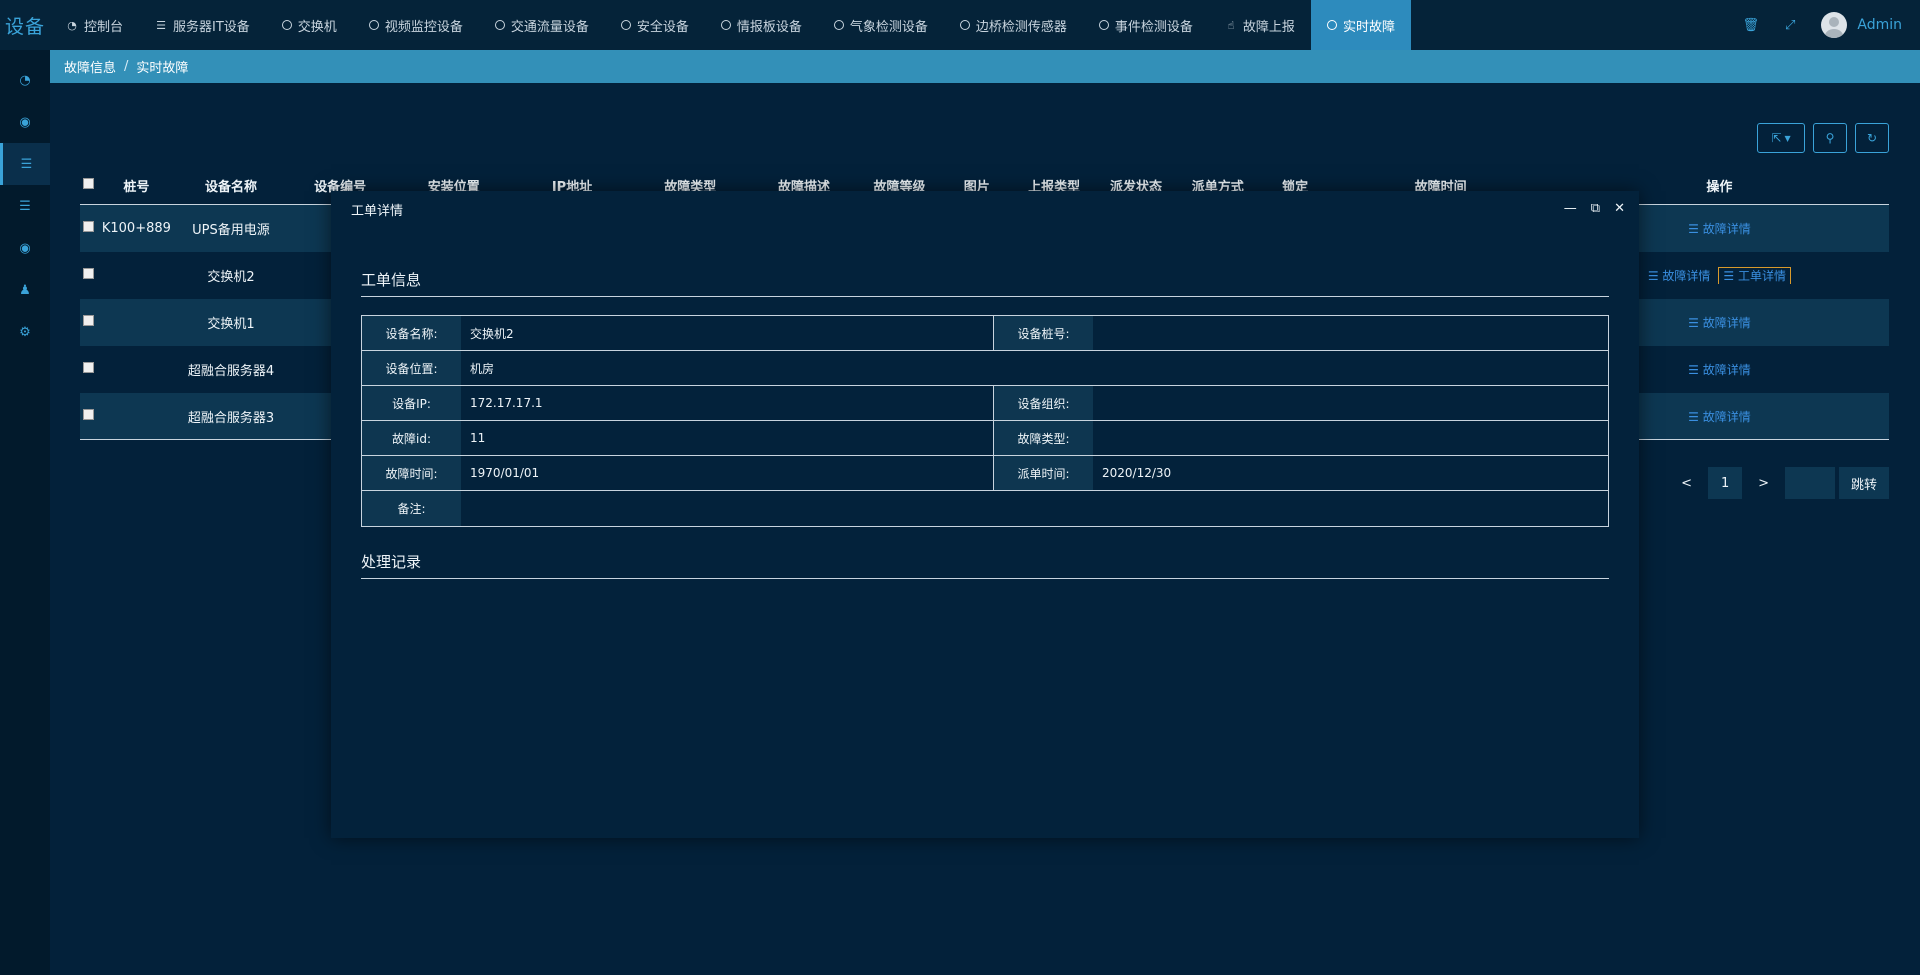 The image size is (1920, 975). I want to click on nav-item-10: ☝ 故障上报, so click(1260, 25).